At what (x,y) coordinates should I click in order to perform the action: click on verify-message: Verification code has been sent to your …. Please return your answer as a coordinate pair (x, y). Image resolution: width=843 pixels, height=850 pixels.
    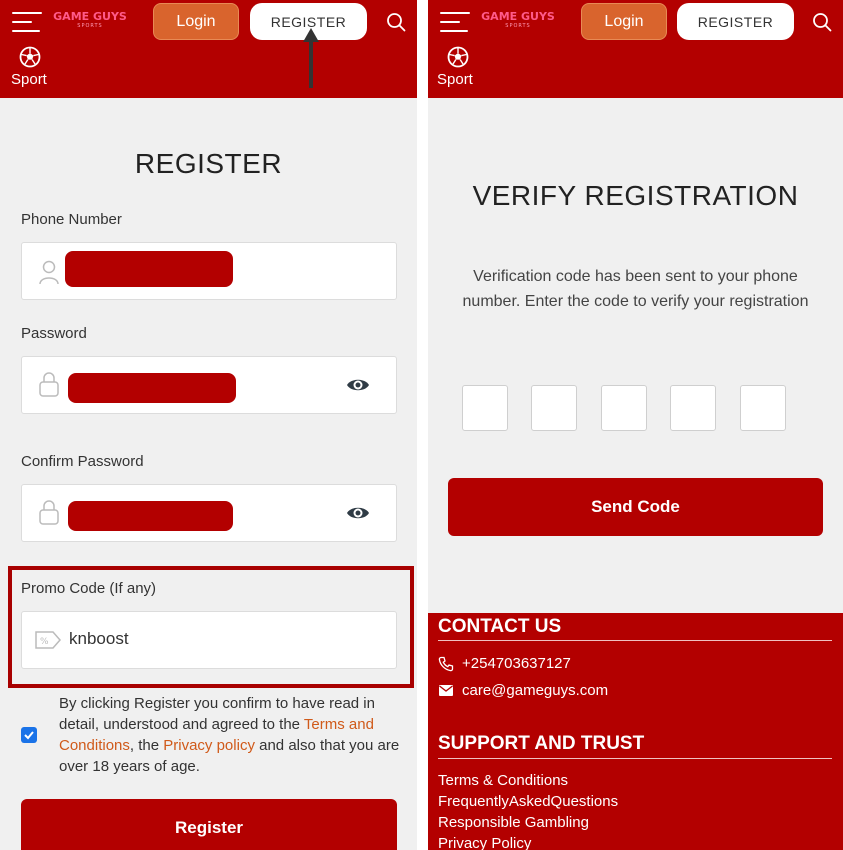
    Looking at the image, I should click on (635, 289).